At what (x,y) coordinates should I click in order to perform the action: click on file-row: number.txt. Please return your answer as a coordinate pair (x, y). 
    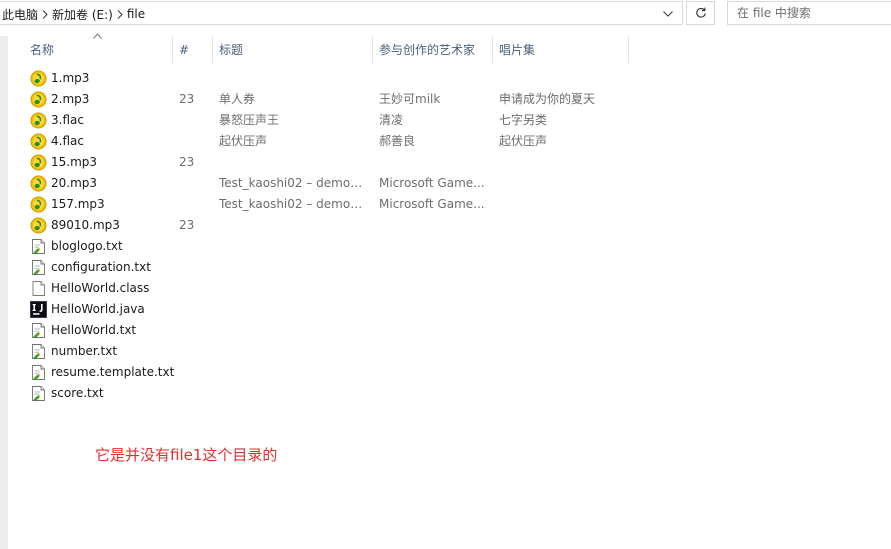
    Looking at the image, I should click on (334, 351).